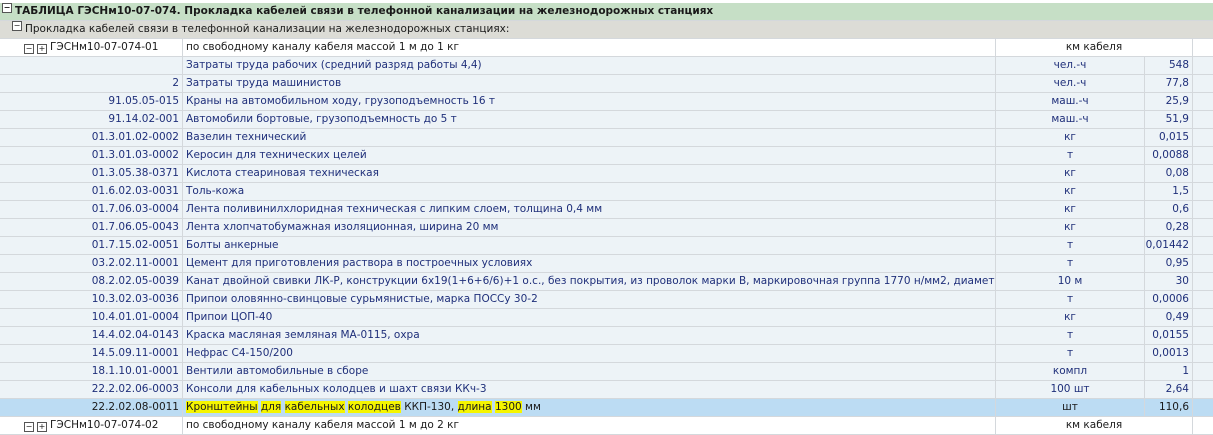  What do you see at coordinates (1169, 299) in the screenshot?
I see `resource-value: 0,0006` at bounding box center [1169, 299].